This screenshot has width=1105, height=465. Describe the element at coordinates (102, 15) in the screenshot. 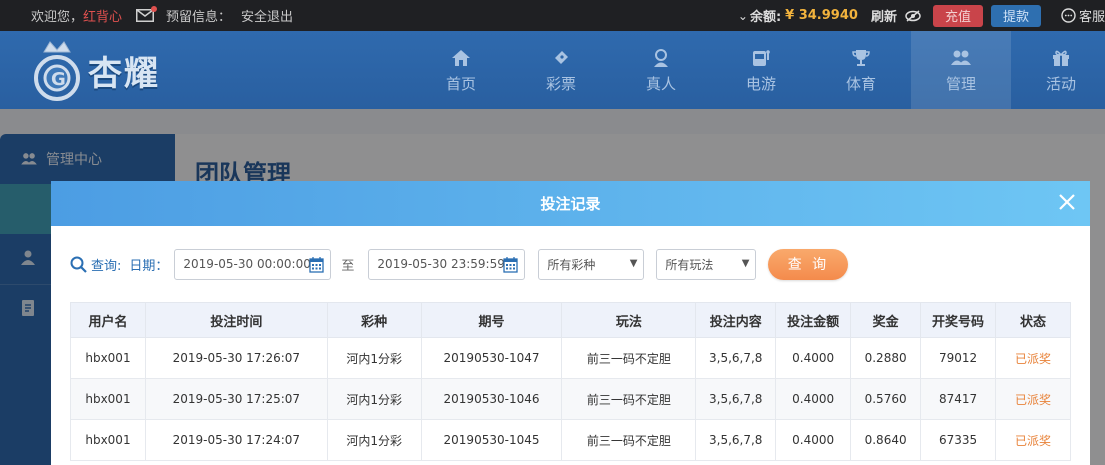

I see `username-link: 红背心` at that location.